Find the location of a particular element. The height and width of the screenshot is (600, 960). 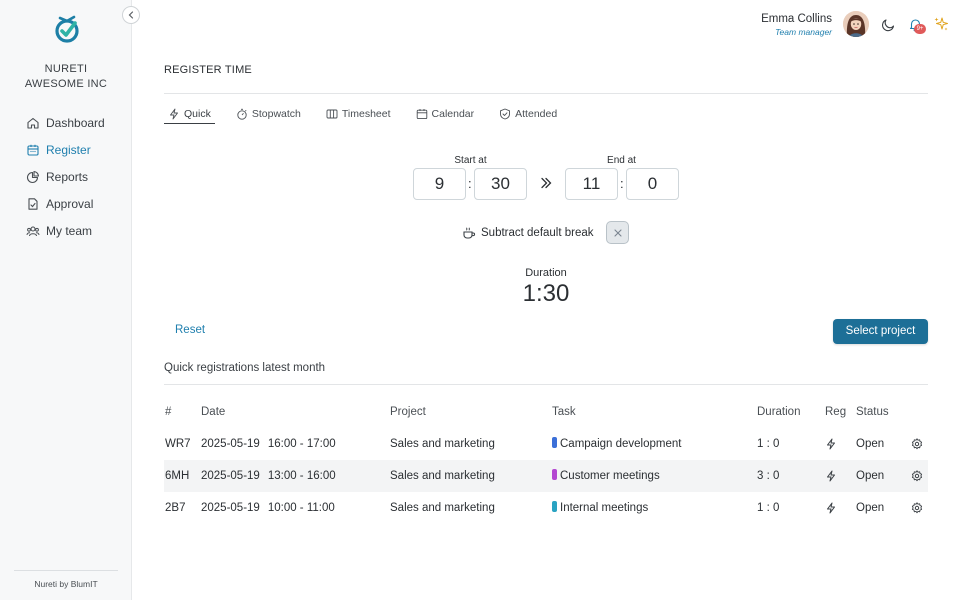

user-info: Emma Collins Team manager is located at coordinates (796, 25).